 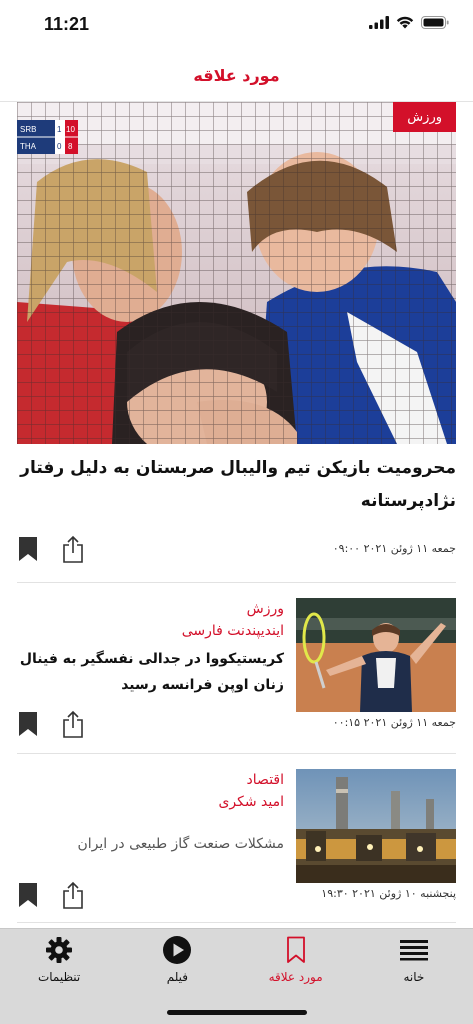 I want to click on tab-label: مورد علاقه, so click(x=295, y=977).